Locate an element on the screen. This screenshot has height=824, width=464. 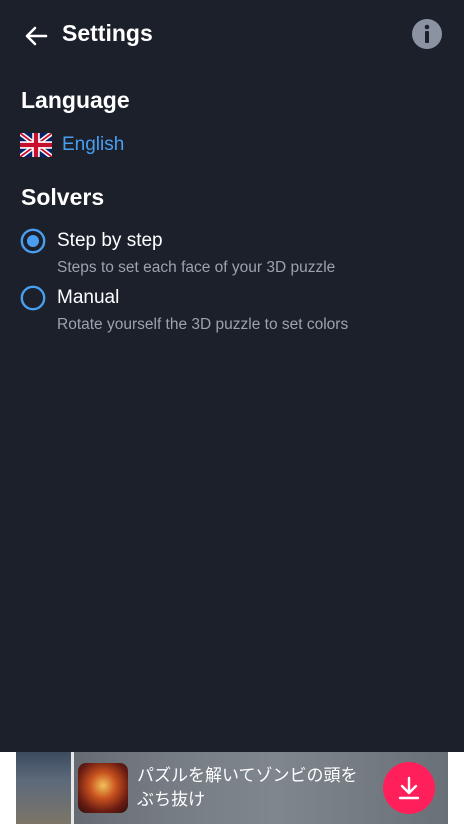
info-button is located at coordinates (427, 34).